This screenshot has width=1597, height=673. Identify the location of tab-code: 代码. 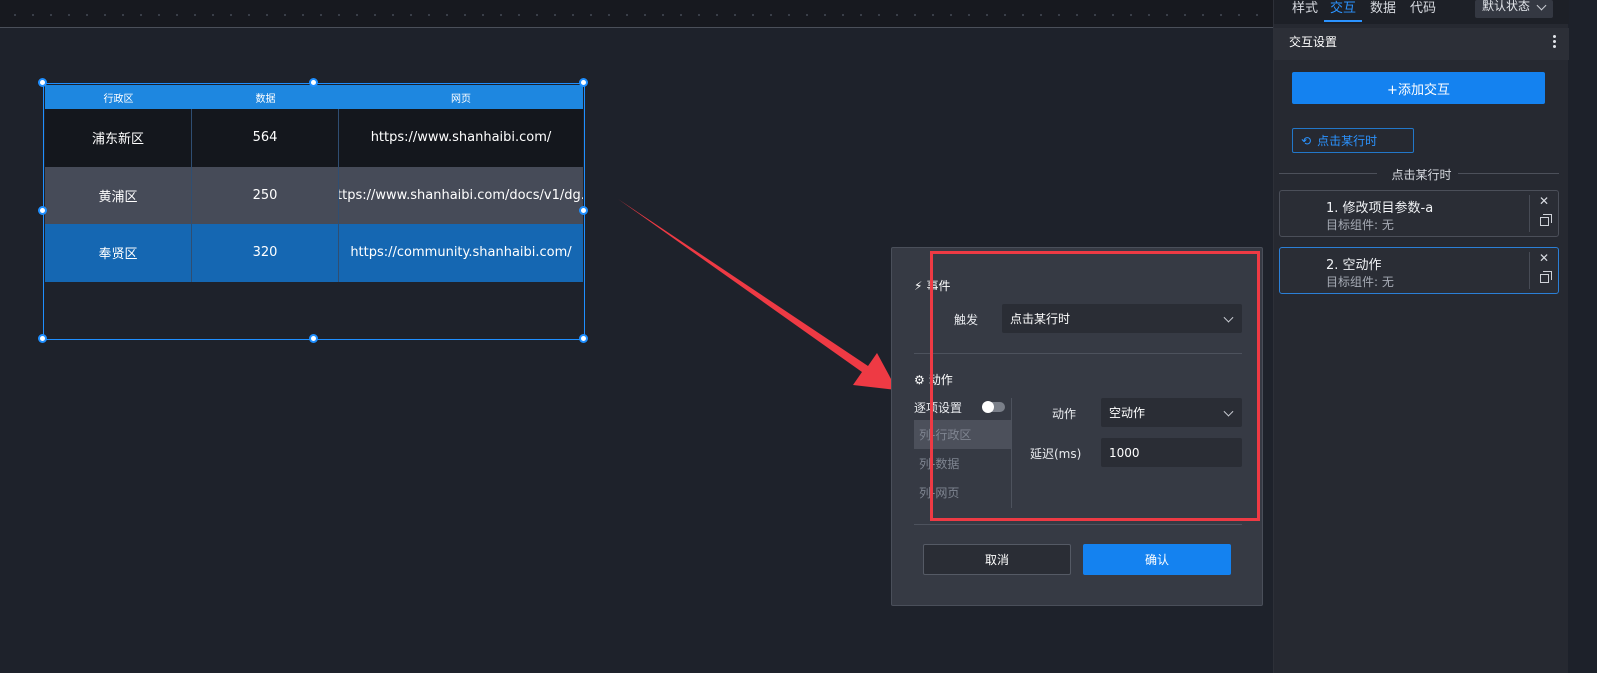
(1423, 8).